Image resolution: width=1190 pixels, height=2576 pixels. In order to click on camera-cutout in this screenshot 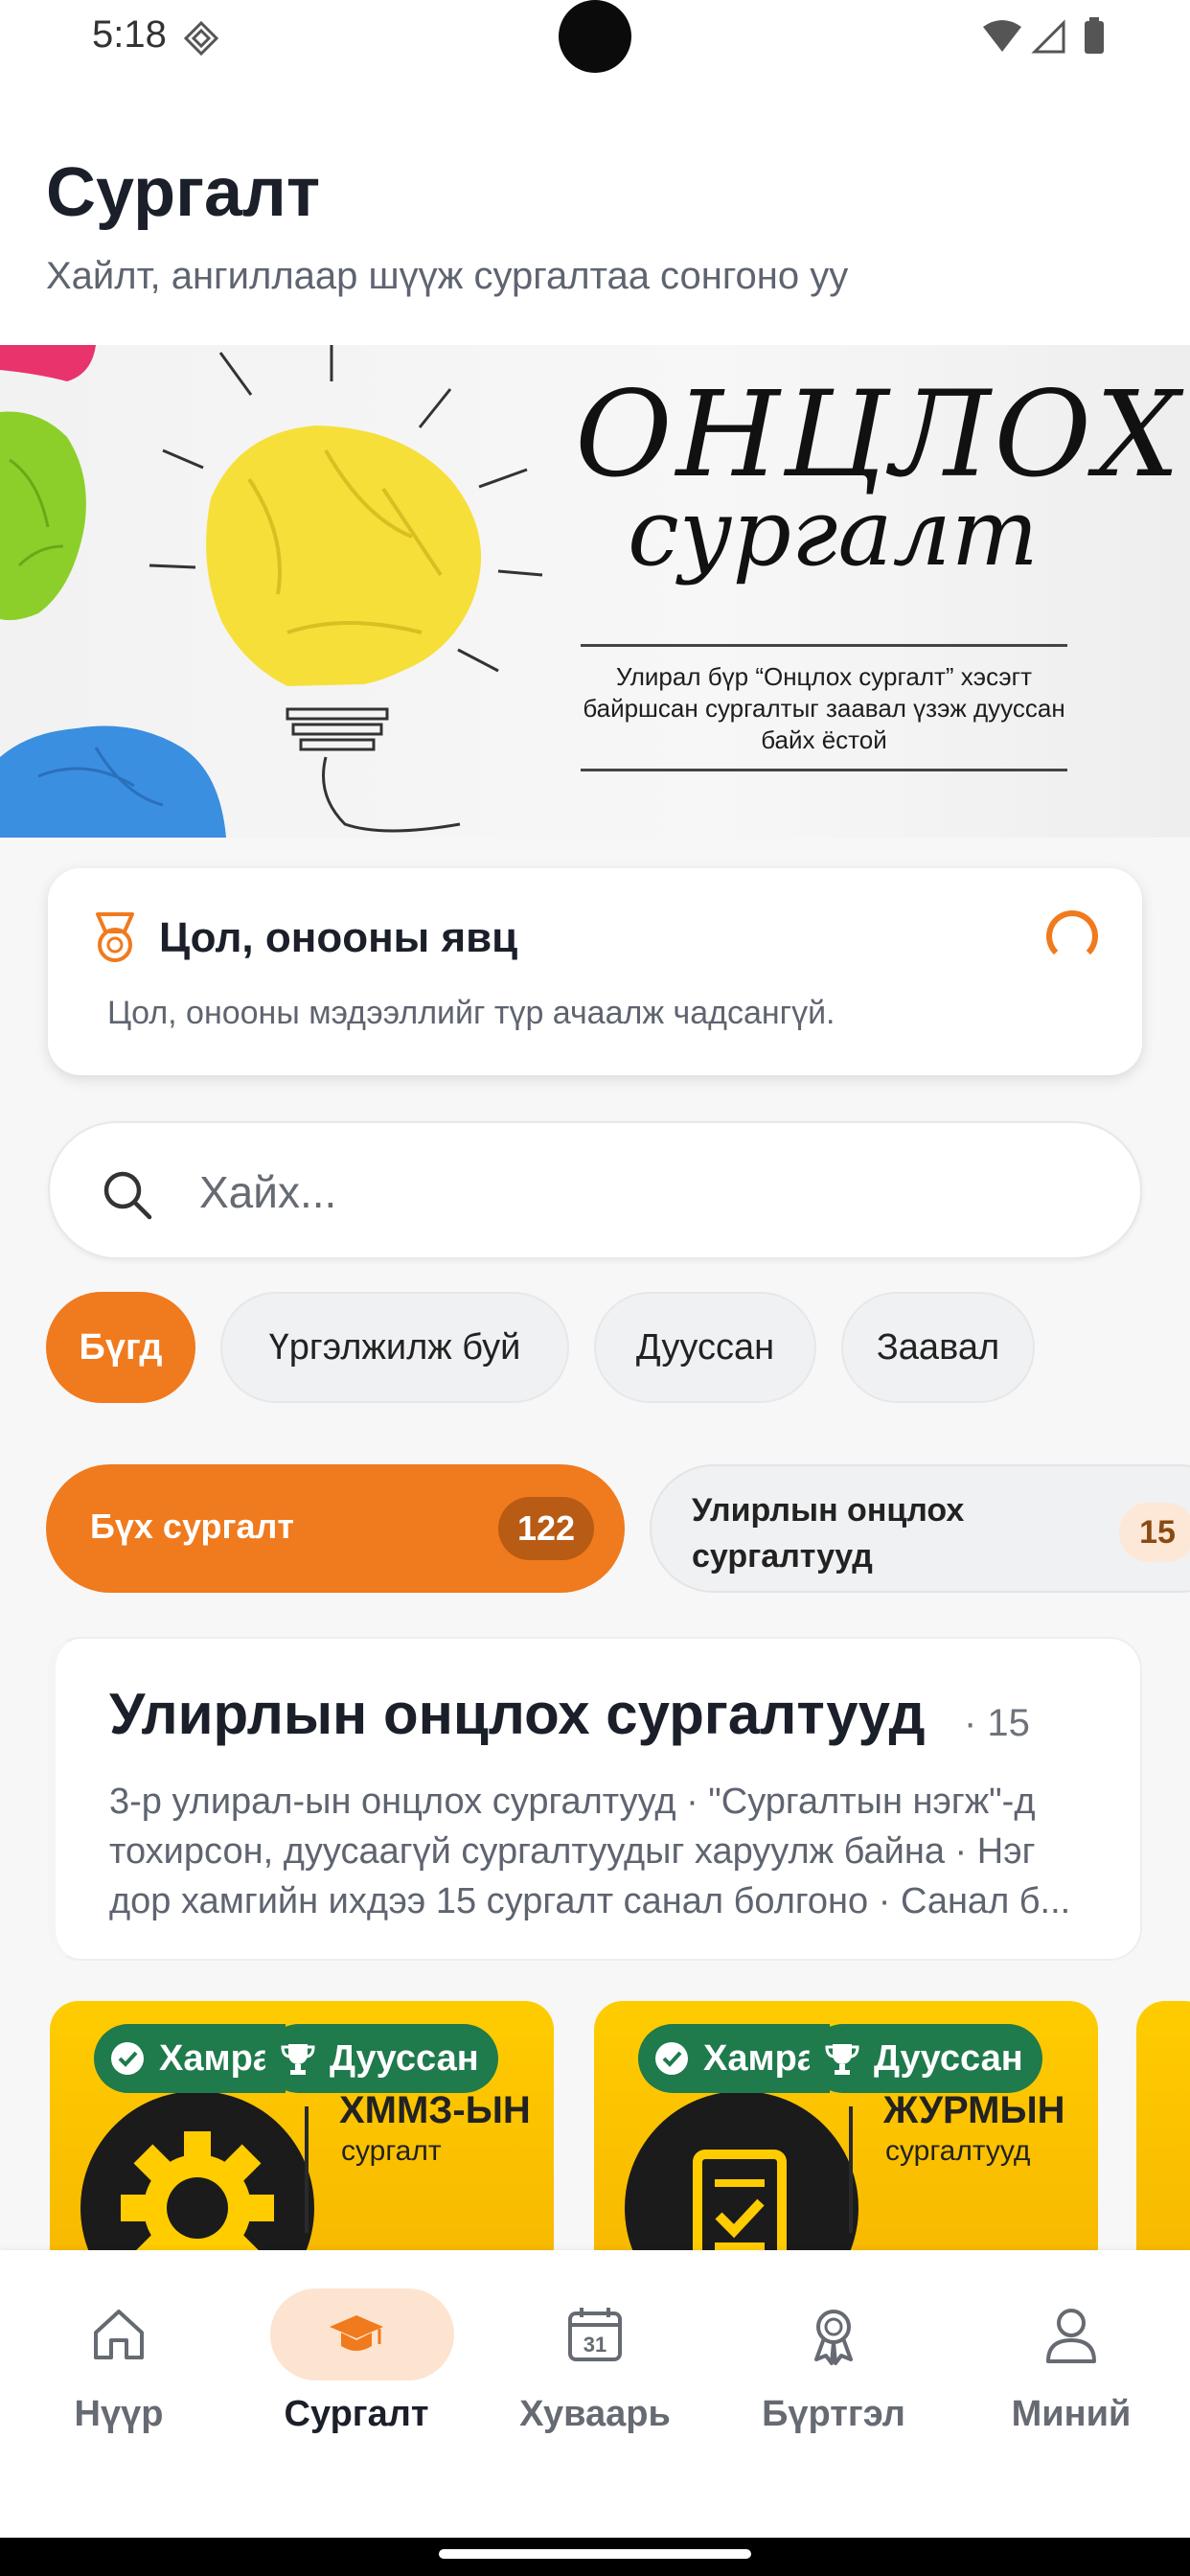, I will do `click(595, 36)`.